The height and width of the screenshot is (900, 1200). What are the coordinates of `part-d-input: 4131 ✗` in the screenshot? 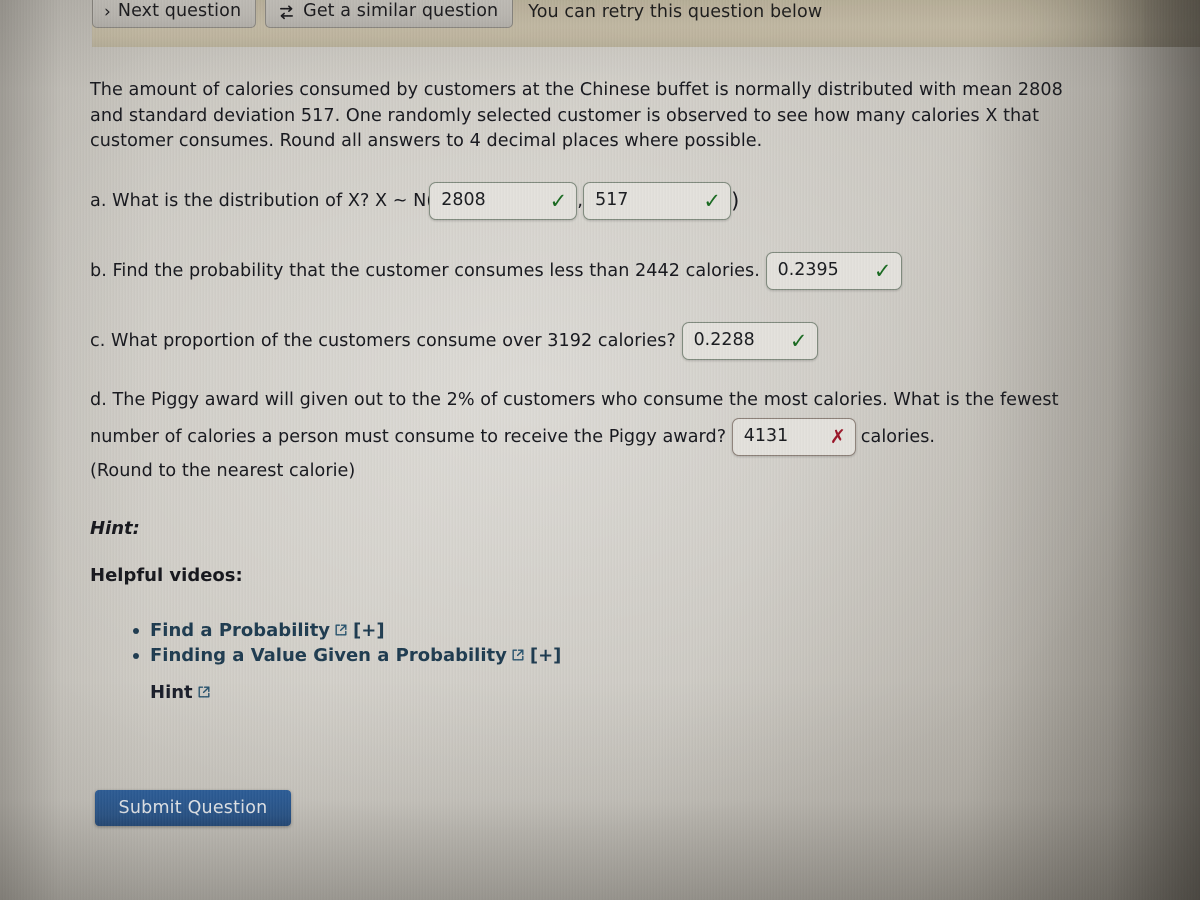 It's located at (793, 437).